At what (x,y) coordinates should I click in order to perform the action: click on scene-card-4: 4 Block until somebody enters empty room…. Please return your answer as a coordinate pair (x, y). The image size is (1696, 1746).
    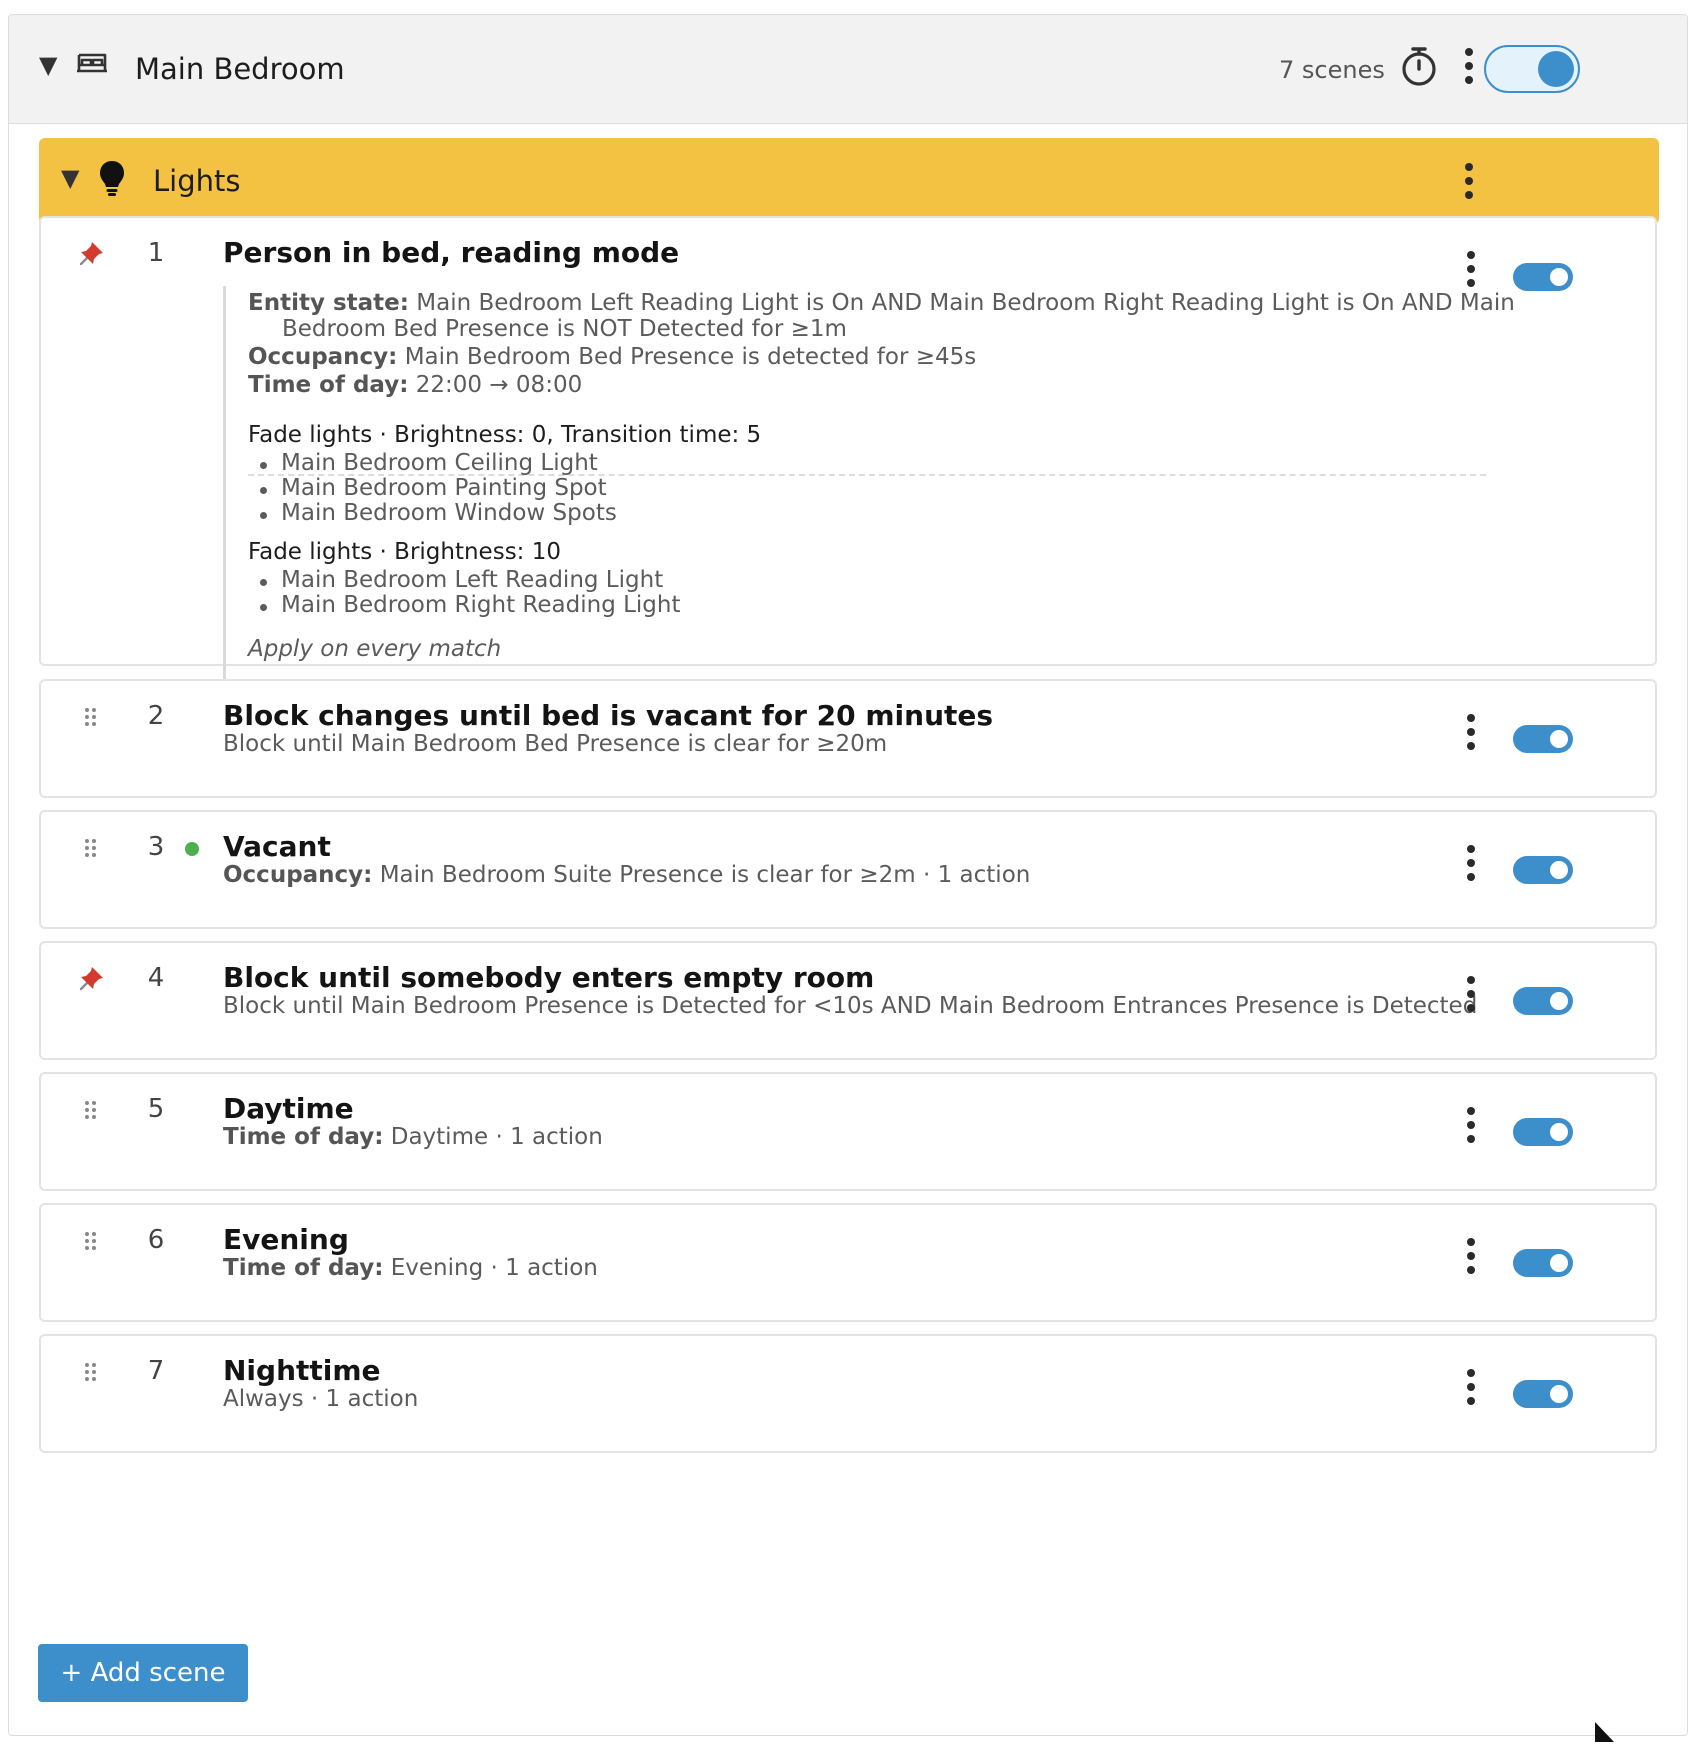
    Looking at the image, I should click on (848, 1000).